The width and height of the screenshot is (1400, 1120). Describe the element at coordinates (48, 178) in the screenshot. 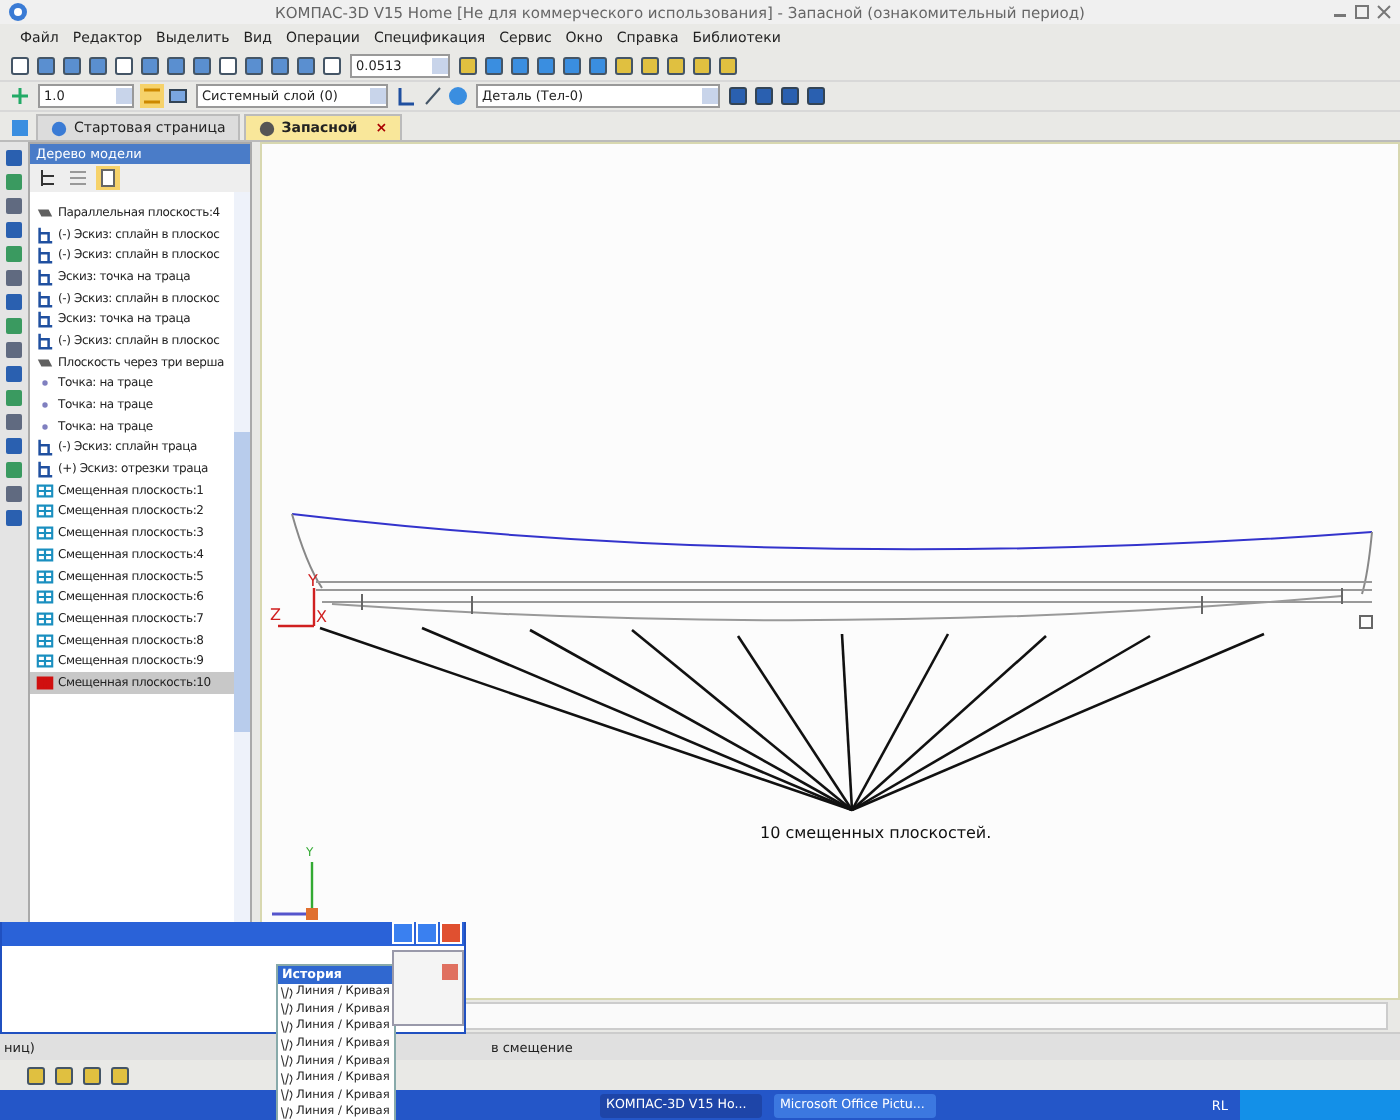

I see `tree-icon` at that location.